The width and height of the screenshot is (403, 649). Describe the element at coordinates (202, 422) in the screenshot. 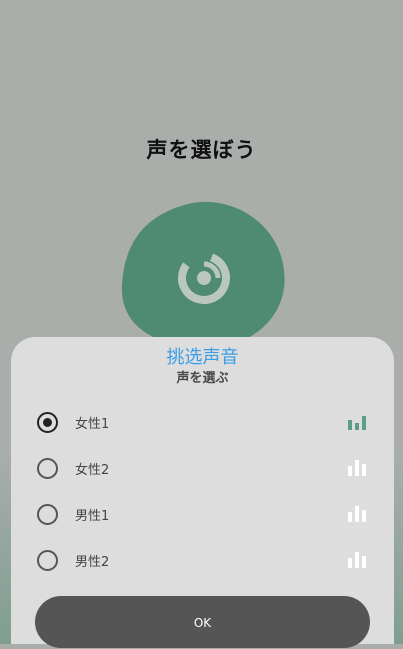

I see `voice-option-female1: 女性1` at that location.